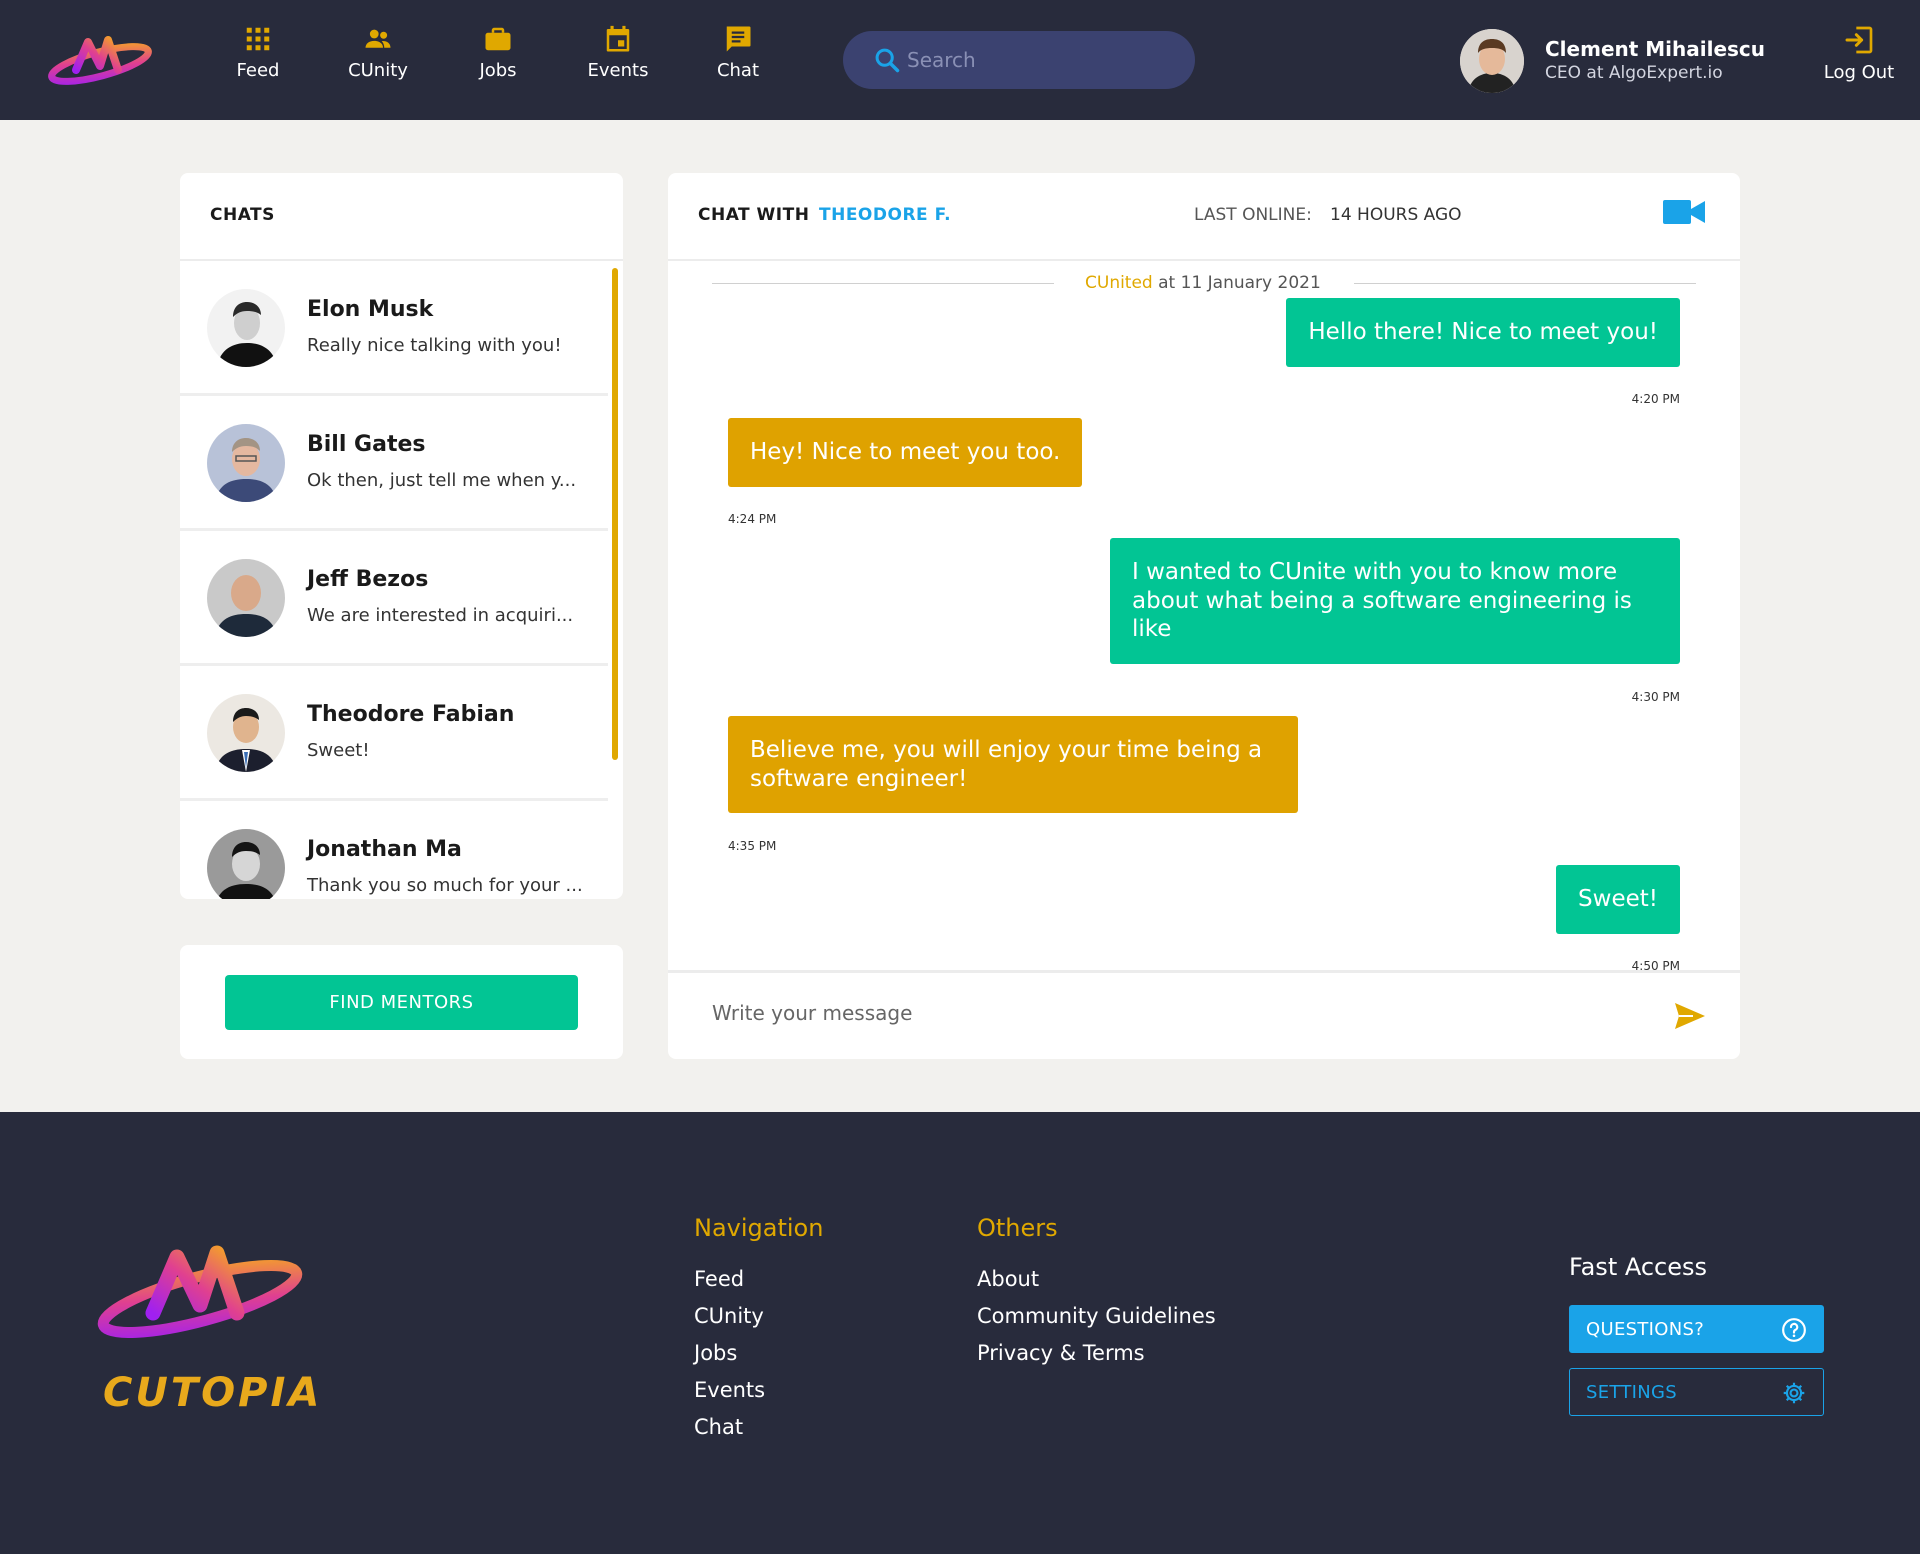  What do you see at coordinates (1162, 1013) in the screenshot?
I see `message-input` at bounding box center [1162, 1013].